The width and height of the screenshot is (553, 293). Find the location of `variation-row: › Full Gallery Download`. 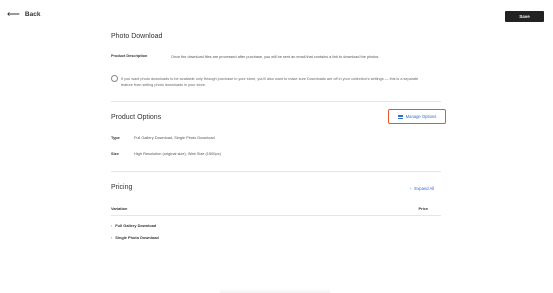

variation-row: › Full Gallery Download is located at coordinates (133, 225).